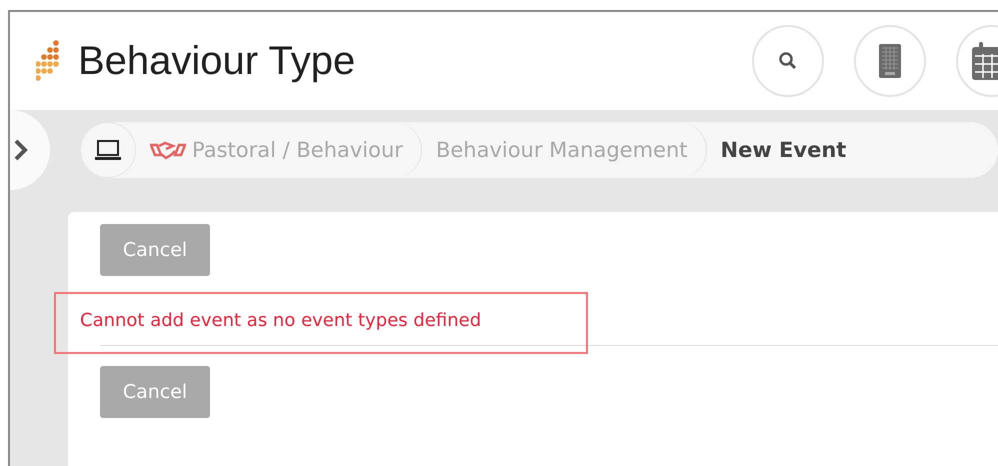 The height and width of the screenshot is (466, 998). Describe the element at coordinates (785, 150) in the screenshot. I see `breadcrumb-link: New Event` at that location.